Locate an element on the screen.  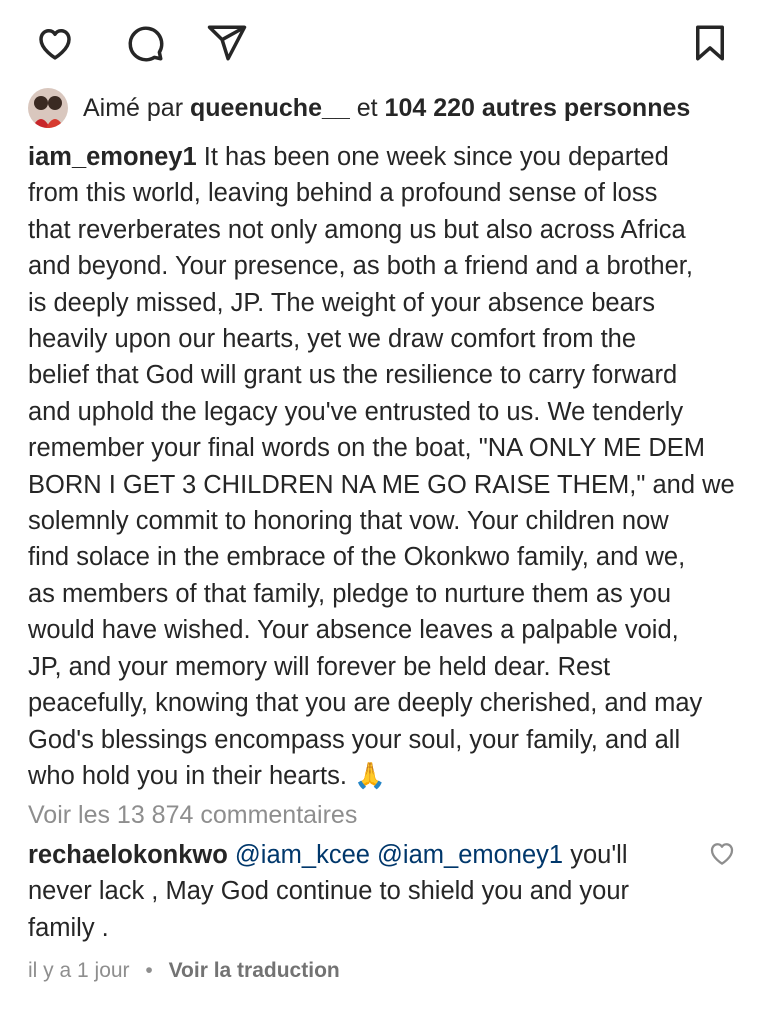
share-icon is located at coordinates (227, 43).